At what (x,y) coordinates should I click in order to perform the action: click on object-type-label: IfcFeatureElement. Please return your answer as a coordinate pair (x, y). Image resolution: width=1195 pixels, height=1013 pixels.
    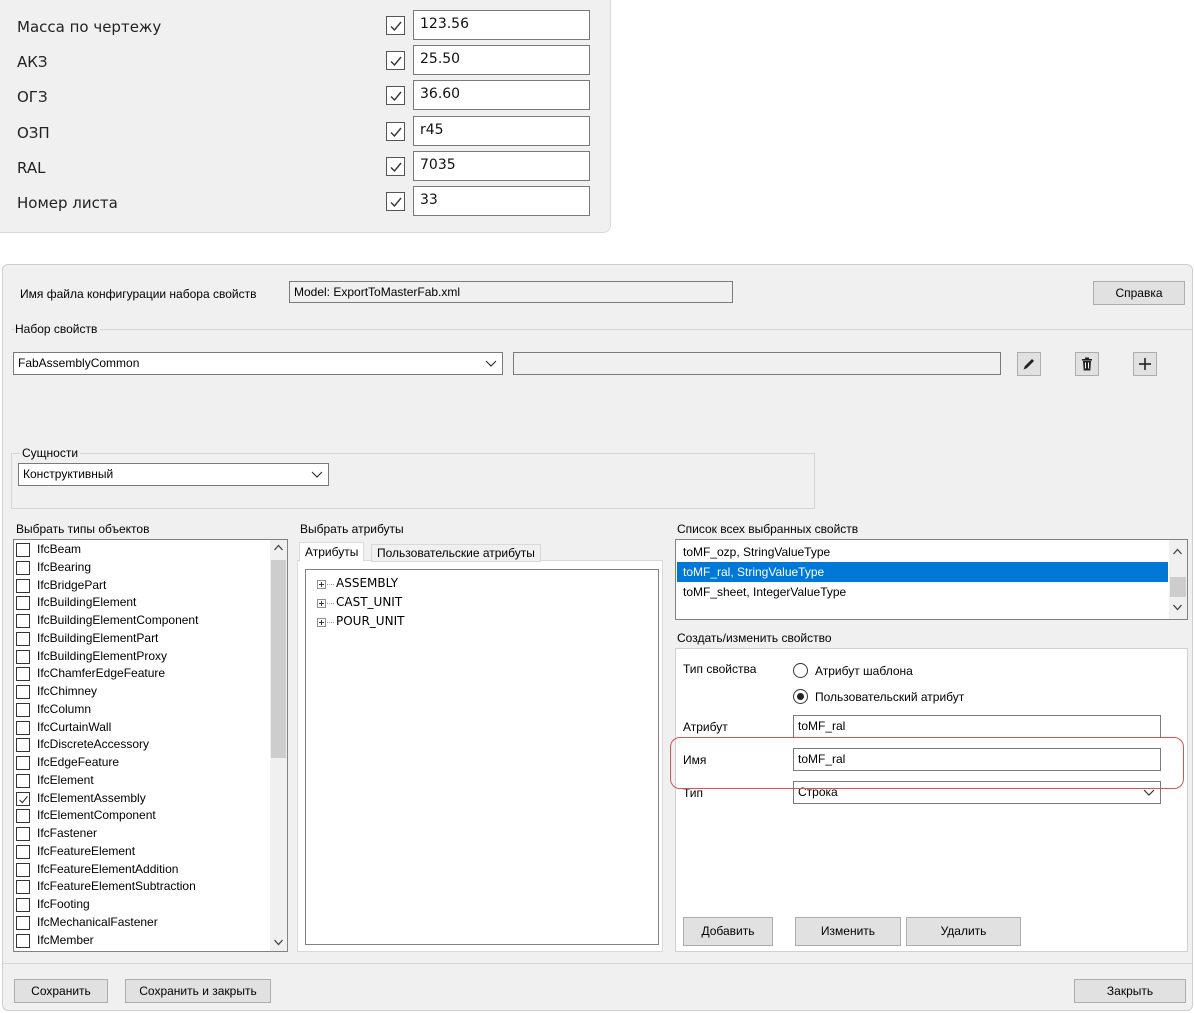
    Looking at the image, I should click on (86, 850).